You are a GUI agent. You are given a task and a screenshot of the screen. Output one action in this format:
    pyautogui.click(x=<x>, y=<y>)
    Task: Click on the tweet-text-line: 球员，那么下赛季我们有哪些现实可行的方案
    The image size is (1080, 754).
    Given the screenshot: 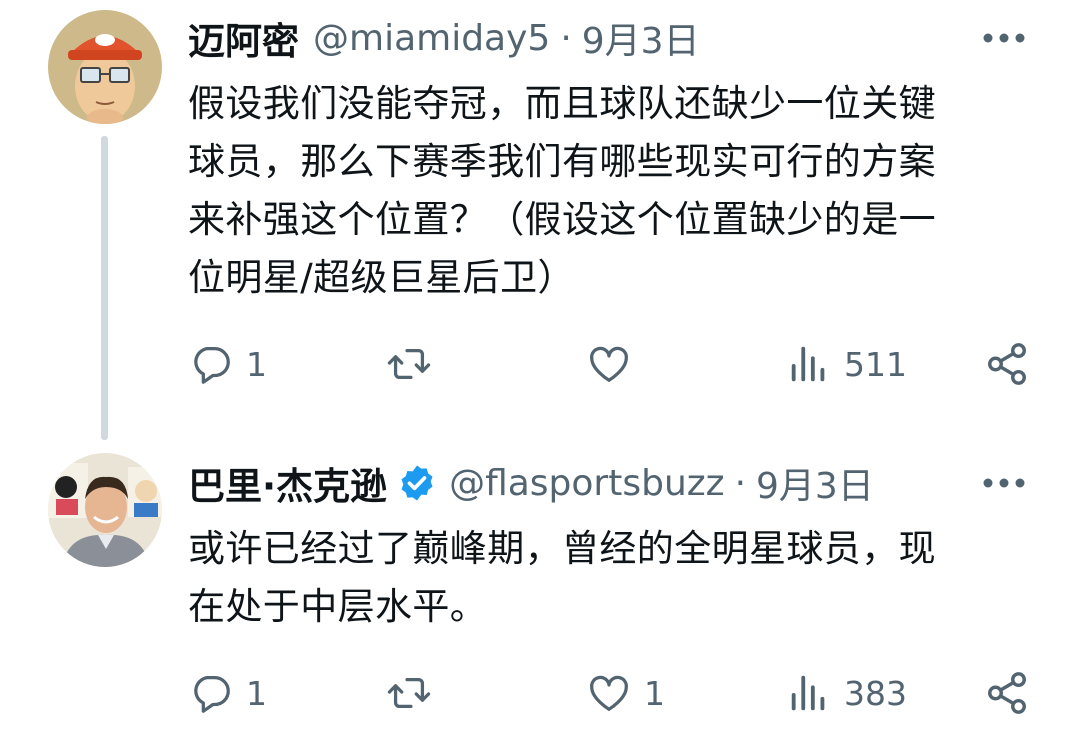 What is the action you would take?
    pyautogui.click(x=562, y=161)
    